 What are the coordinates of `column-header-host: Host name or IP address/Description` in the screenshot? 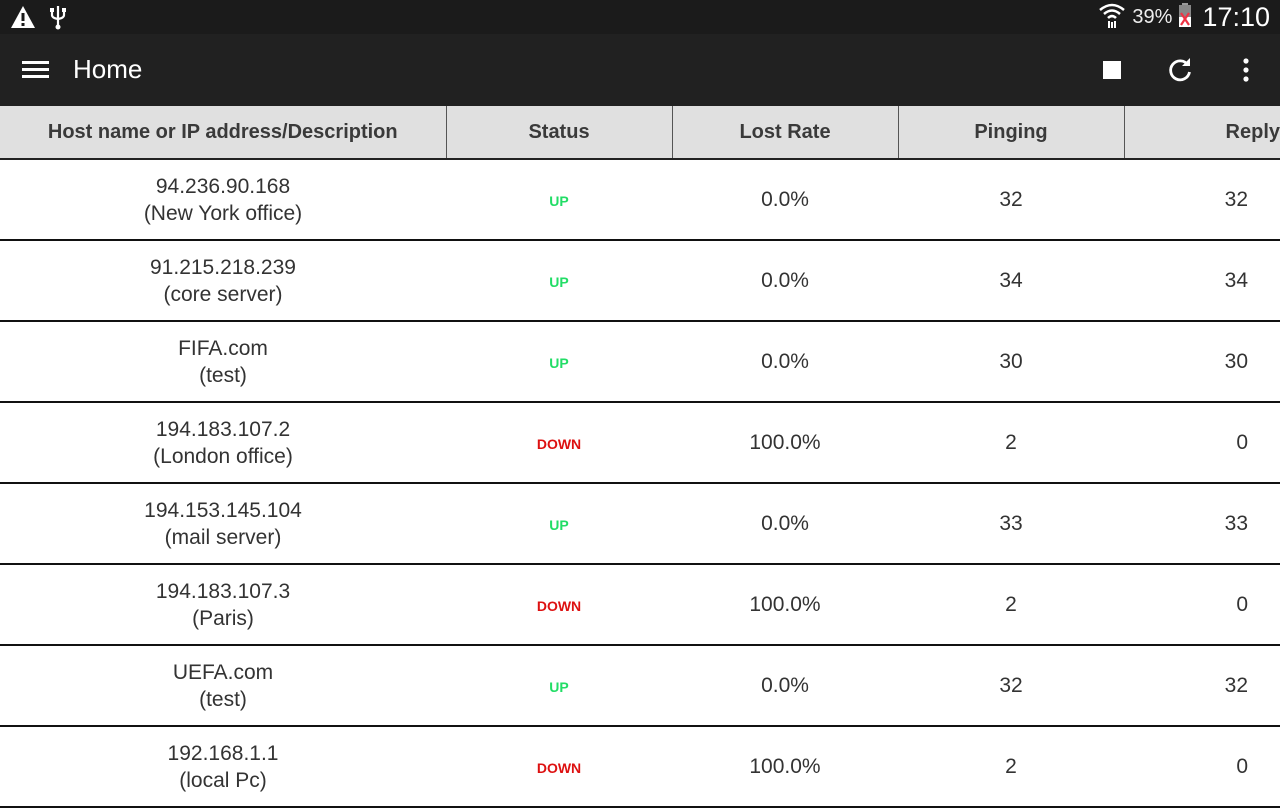 It's located at (223, 133).